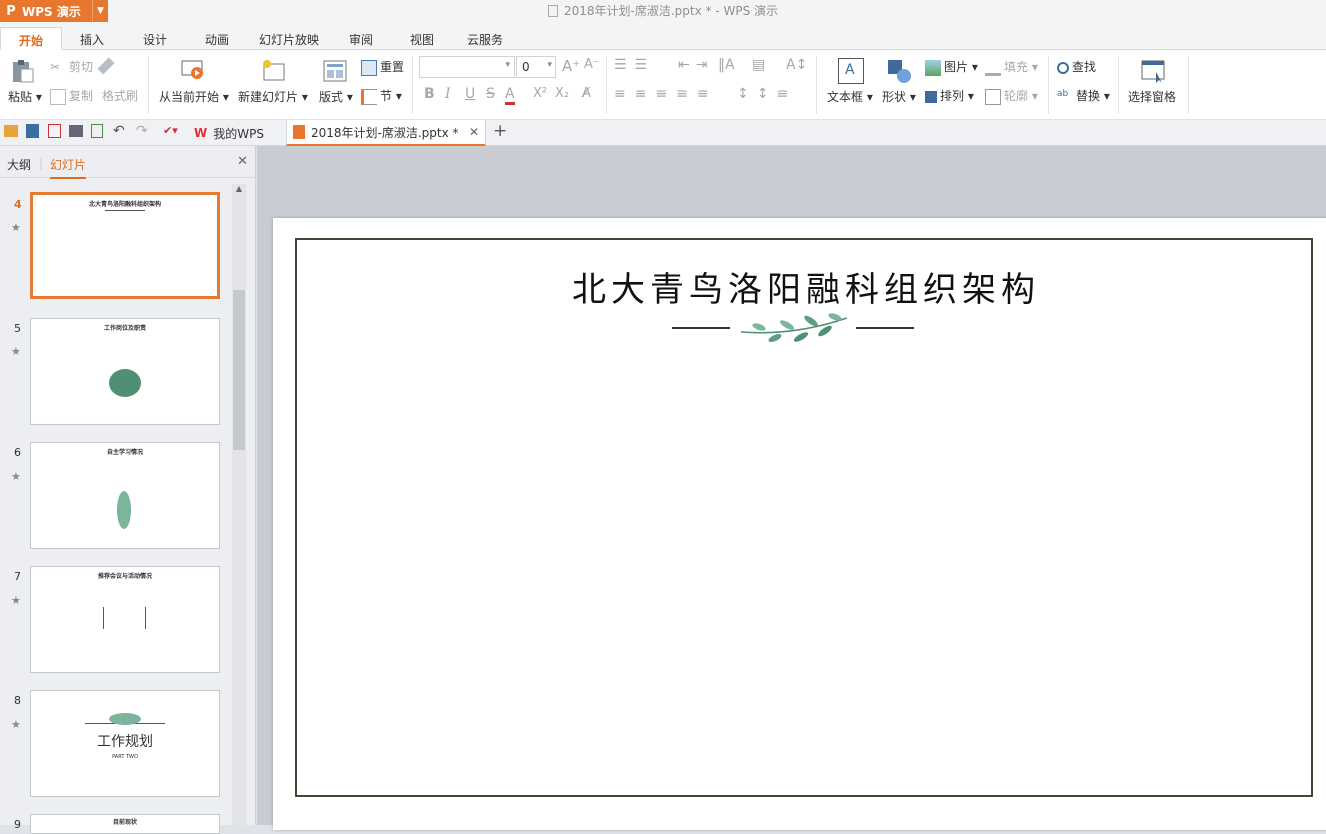 This screenshot has height=834, width=1326. What do you see at coordinates (120, 95) in the screenshot?
I see `format-painter-button: 格式刷` at bounding box center [120, 95].